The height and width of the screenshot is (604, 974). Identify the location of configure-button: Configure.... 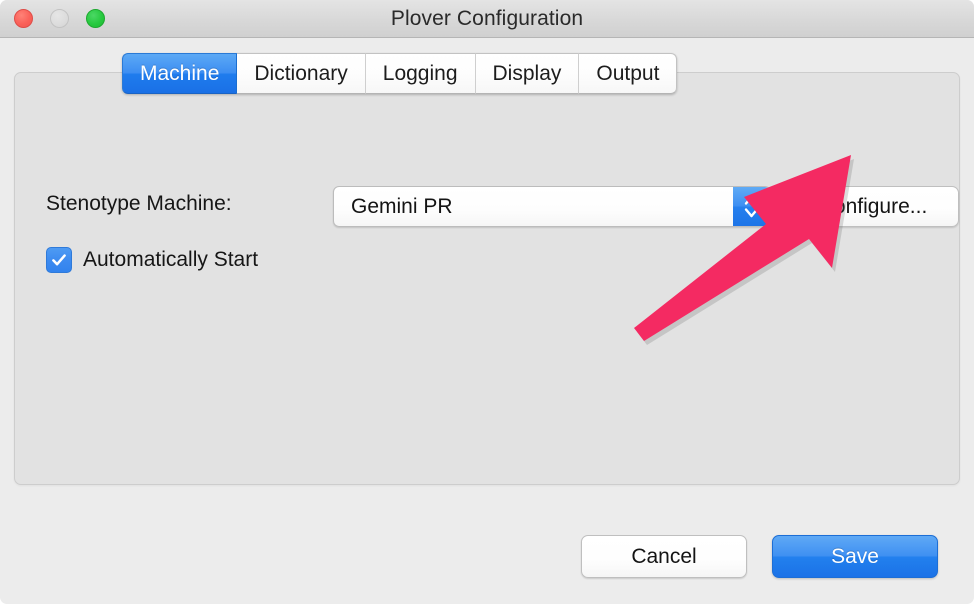
(873, 206).